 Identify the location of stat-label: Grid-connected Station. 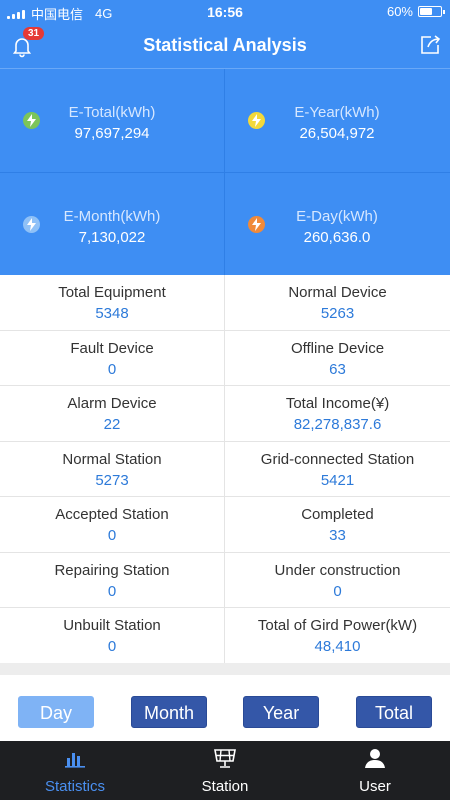
(337, 459).